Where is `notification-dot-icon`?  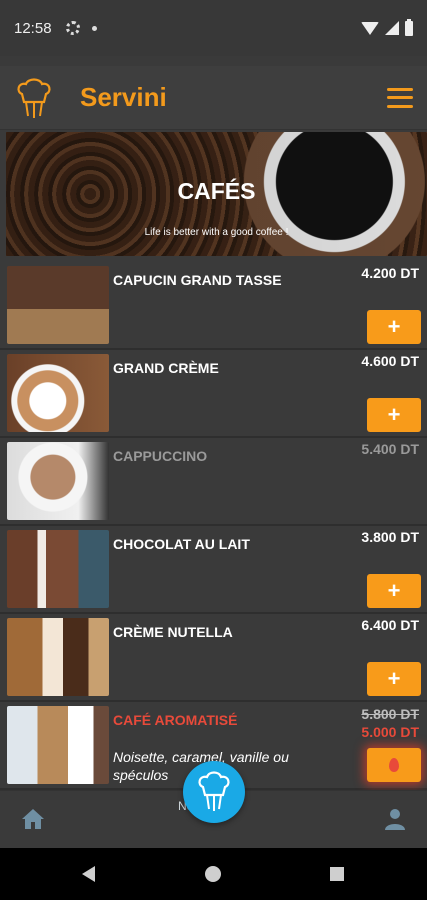 notification-dot-icon is located at coordinates (94, 28).